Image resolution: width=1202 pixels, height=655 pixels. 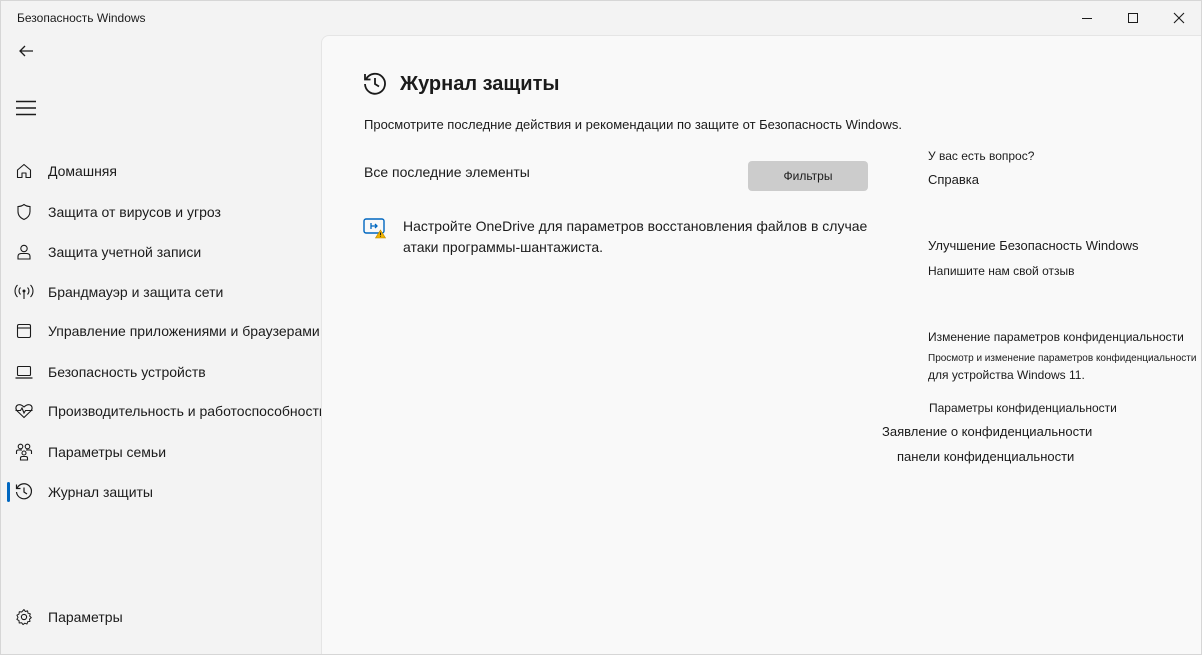 I want to click on feedback-link: Напишите нам свой отзыв, so click(x=1001, y=271).